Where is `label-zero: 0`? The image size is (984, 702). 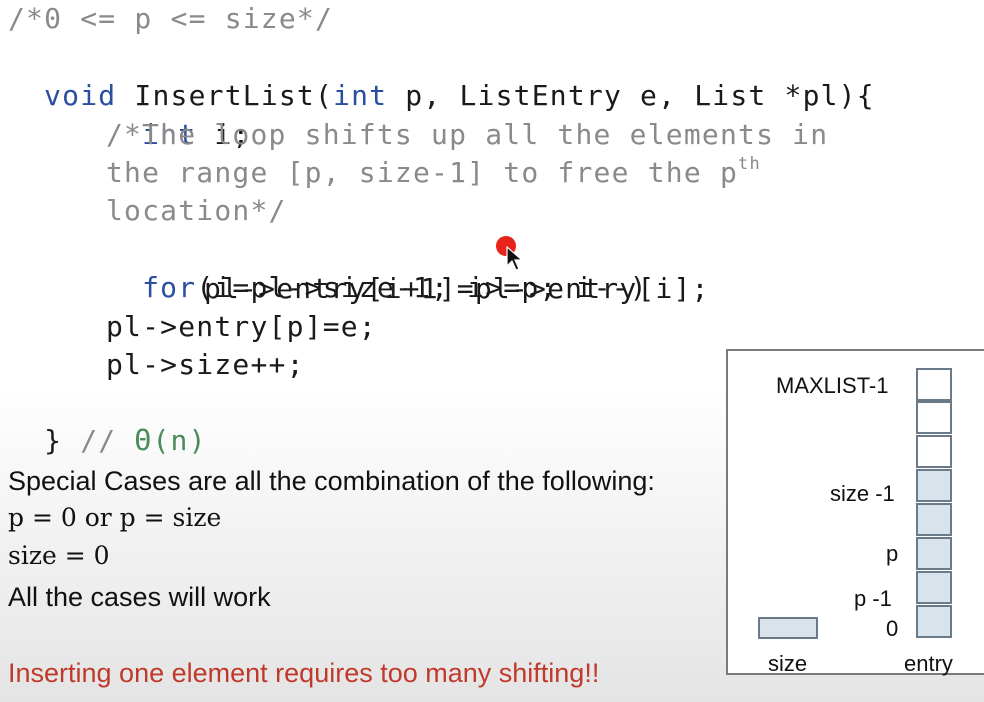 label-zero: 0 is located at coordinates (892, 628).